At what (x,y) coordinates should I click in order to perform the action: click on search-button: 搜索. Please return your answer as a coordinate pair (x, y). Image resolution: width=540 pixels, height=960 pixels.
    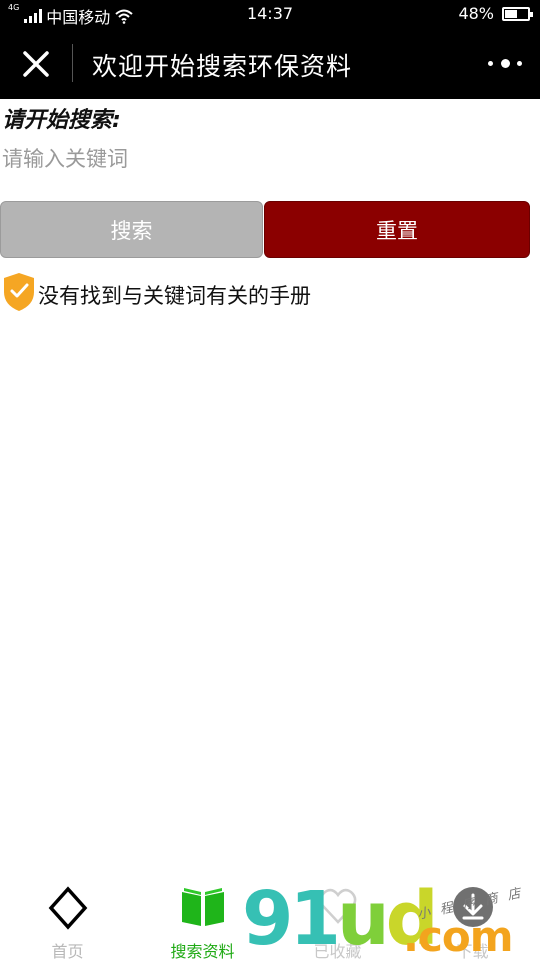
    Looking at the image, I should click on (131, 229).